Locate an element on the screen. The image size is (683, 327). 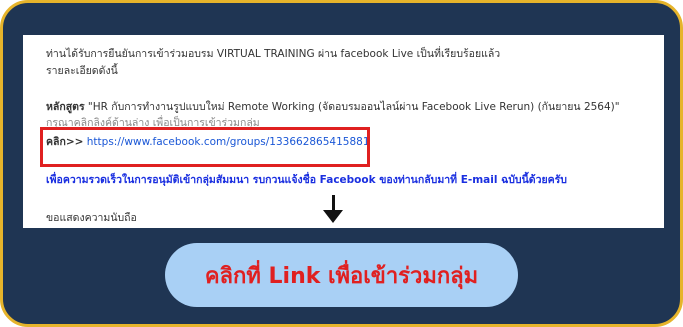
closing-text: ขอแสดงความนับถือ is located at coordinates (91, 218).